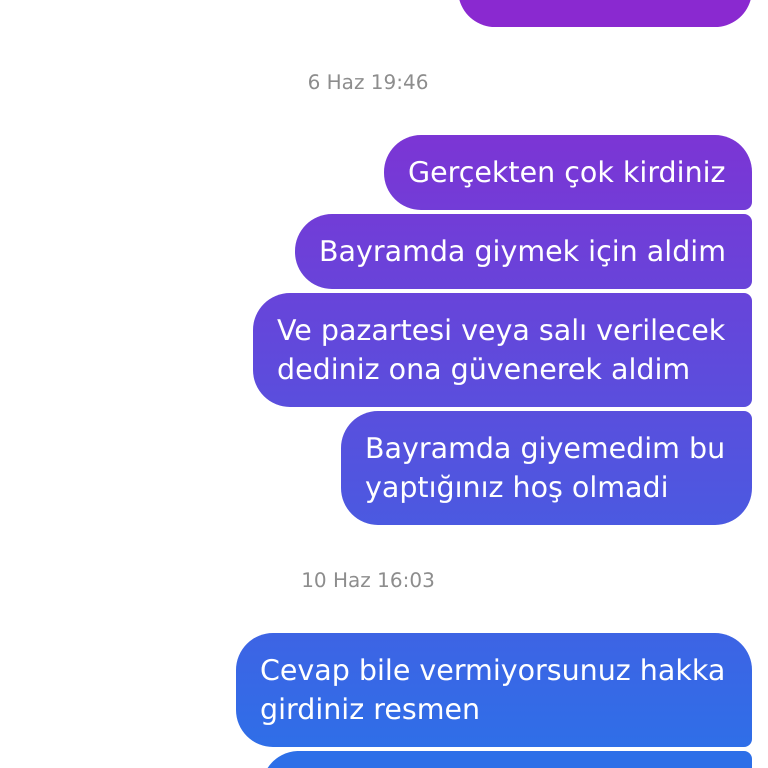 The image size is (768, 768). Describe the element at coordinates (368, 580) in the screenshot. I see `timestamp: 10 Haz 16:03` at that location.